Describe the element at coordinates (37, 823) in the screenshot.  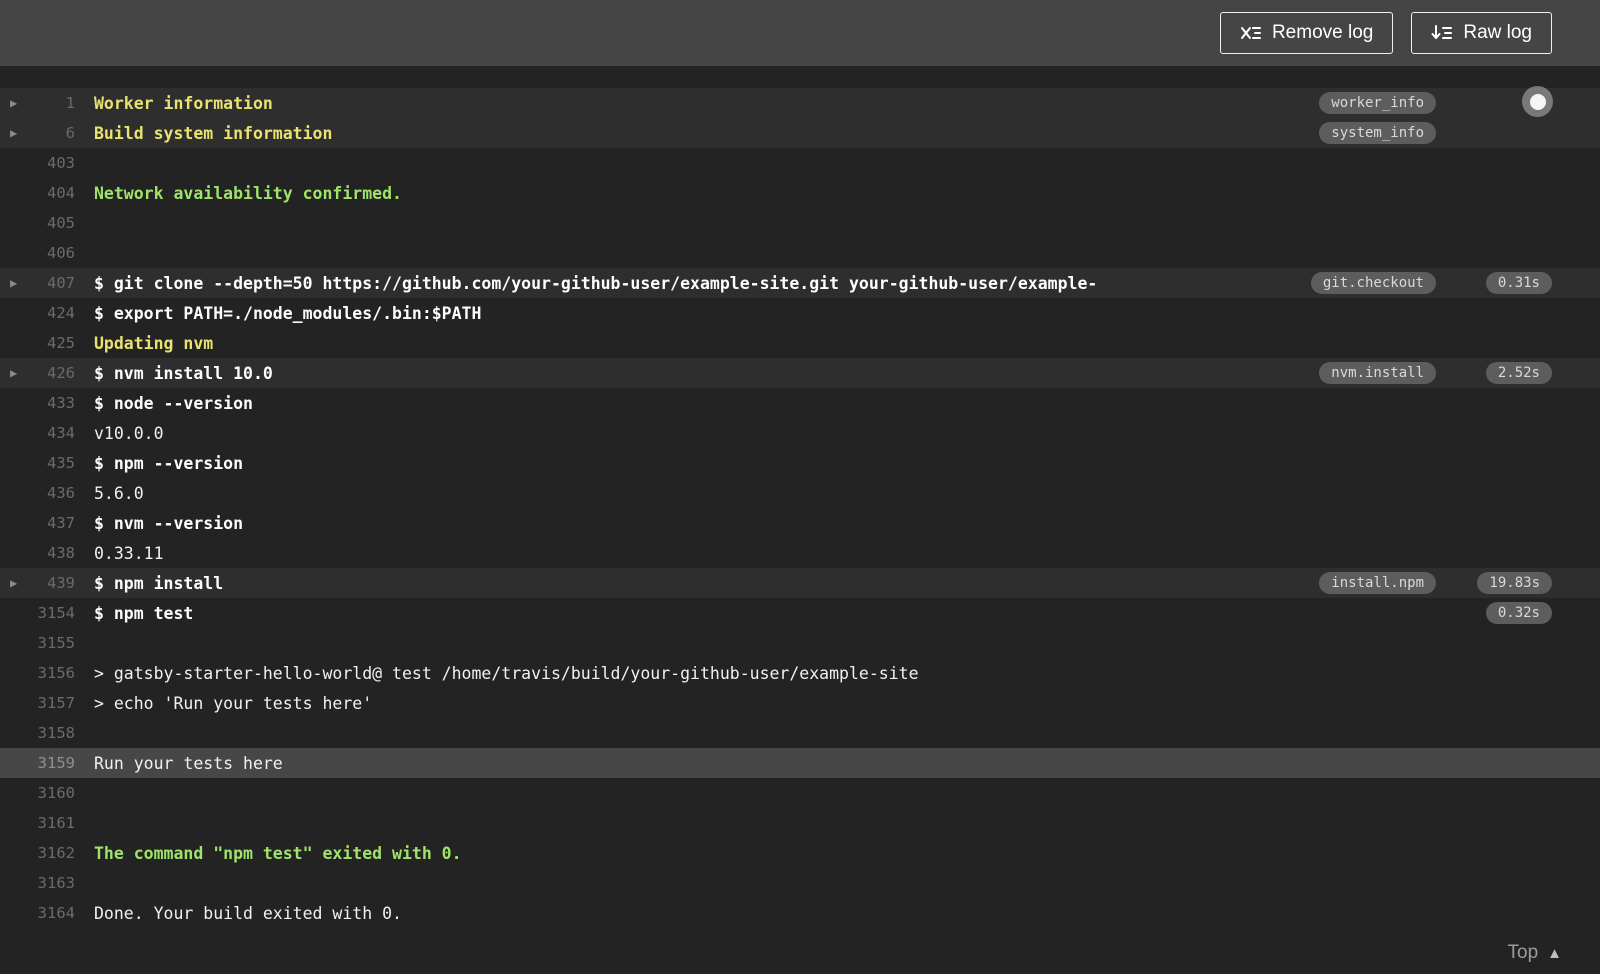
I see `line-number: 3161` at that location.